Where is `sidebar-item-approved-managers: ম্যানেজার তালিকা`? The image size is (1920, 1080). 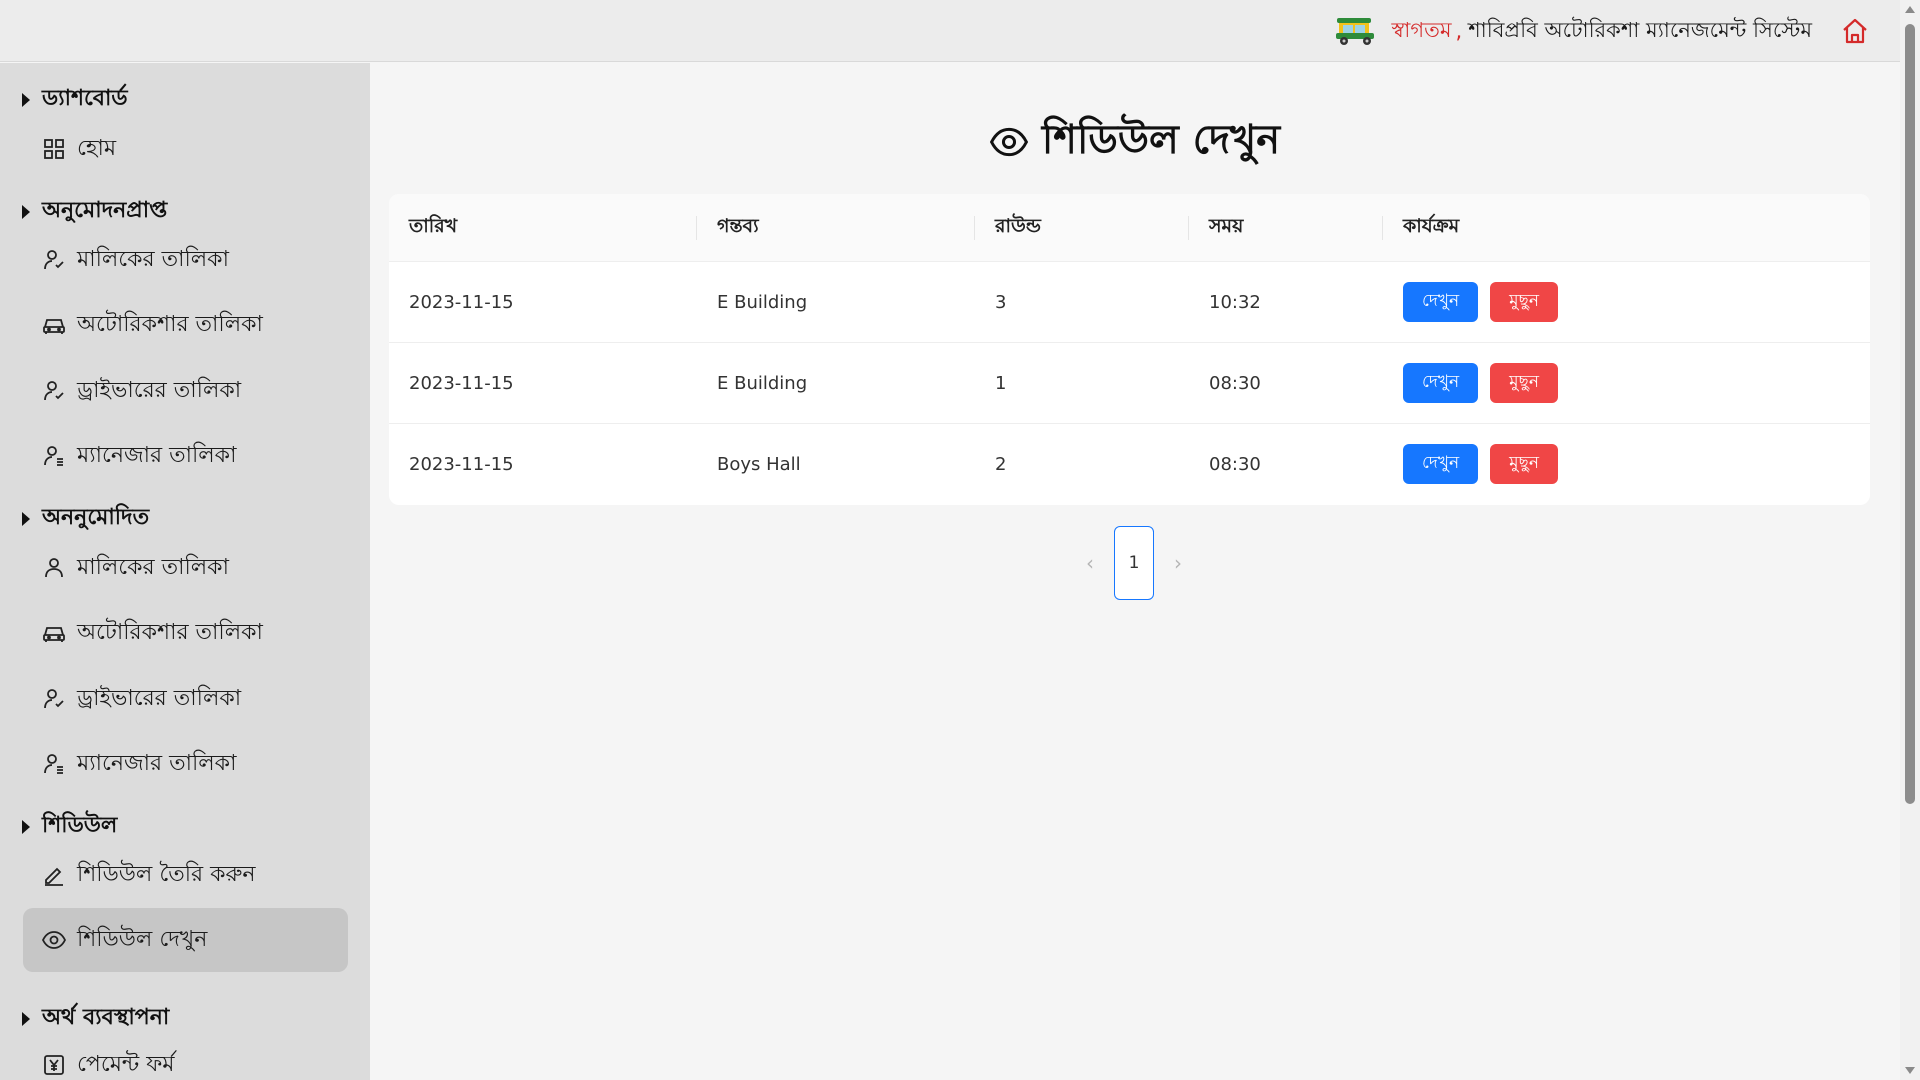 sidebar-item-approved-managers: ম্যানেজার তালিকা is located at coordinates (185, 456).